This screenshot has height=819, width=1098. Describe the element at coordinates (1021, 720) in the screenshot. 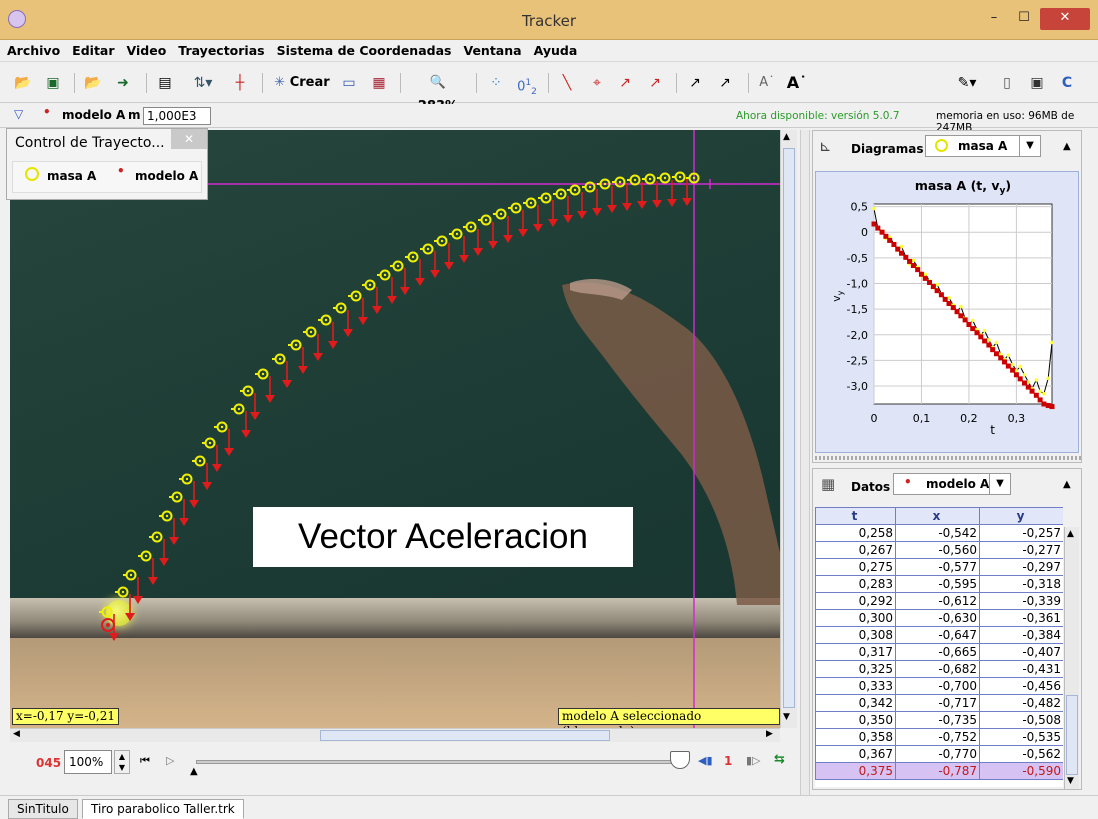

I see `table-cell: -0,508` at that location.